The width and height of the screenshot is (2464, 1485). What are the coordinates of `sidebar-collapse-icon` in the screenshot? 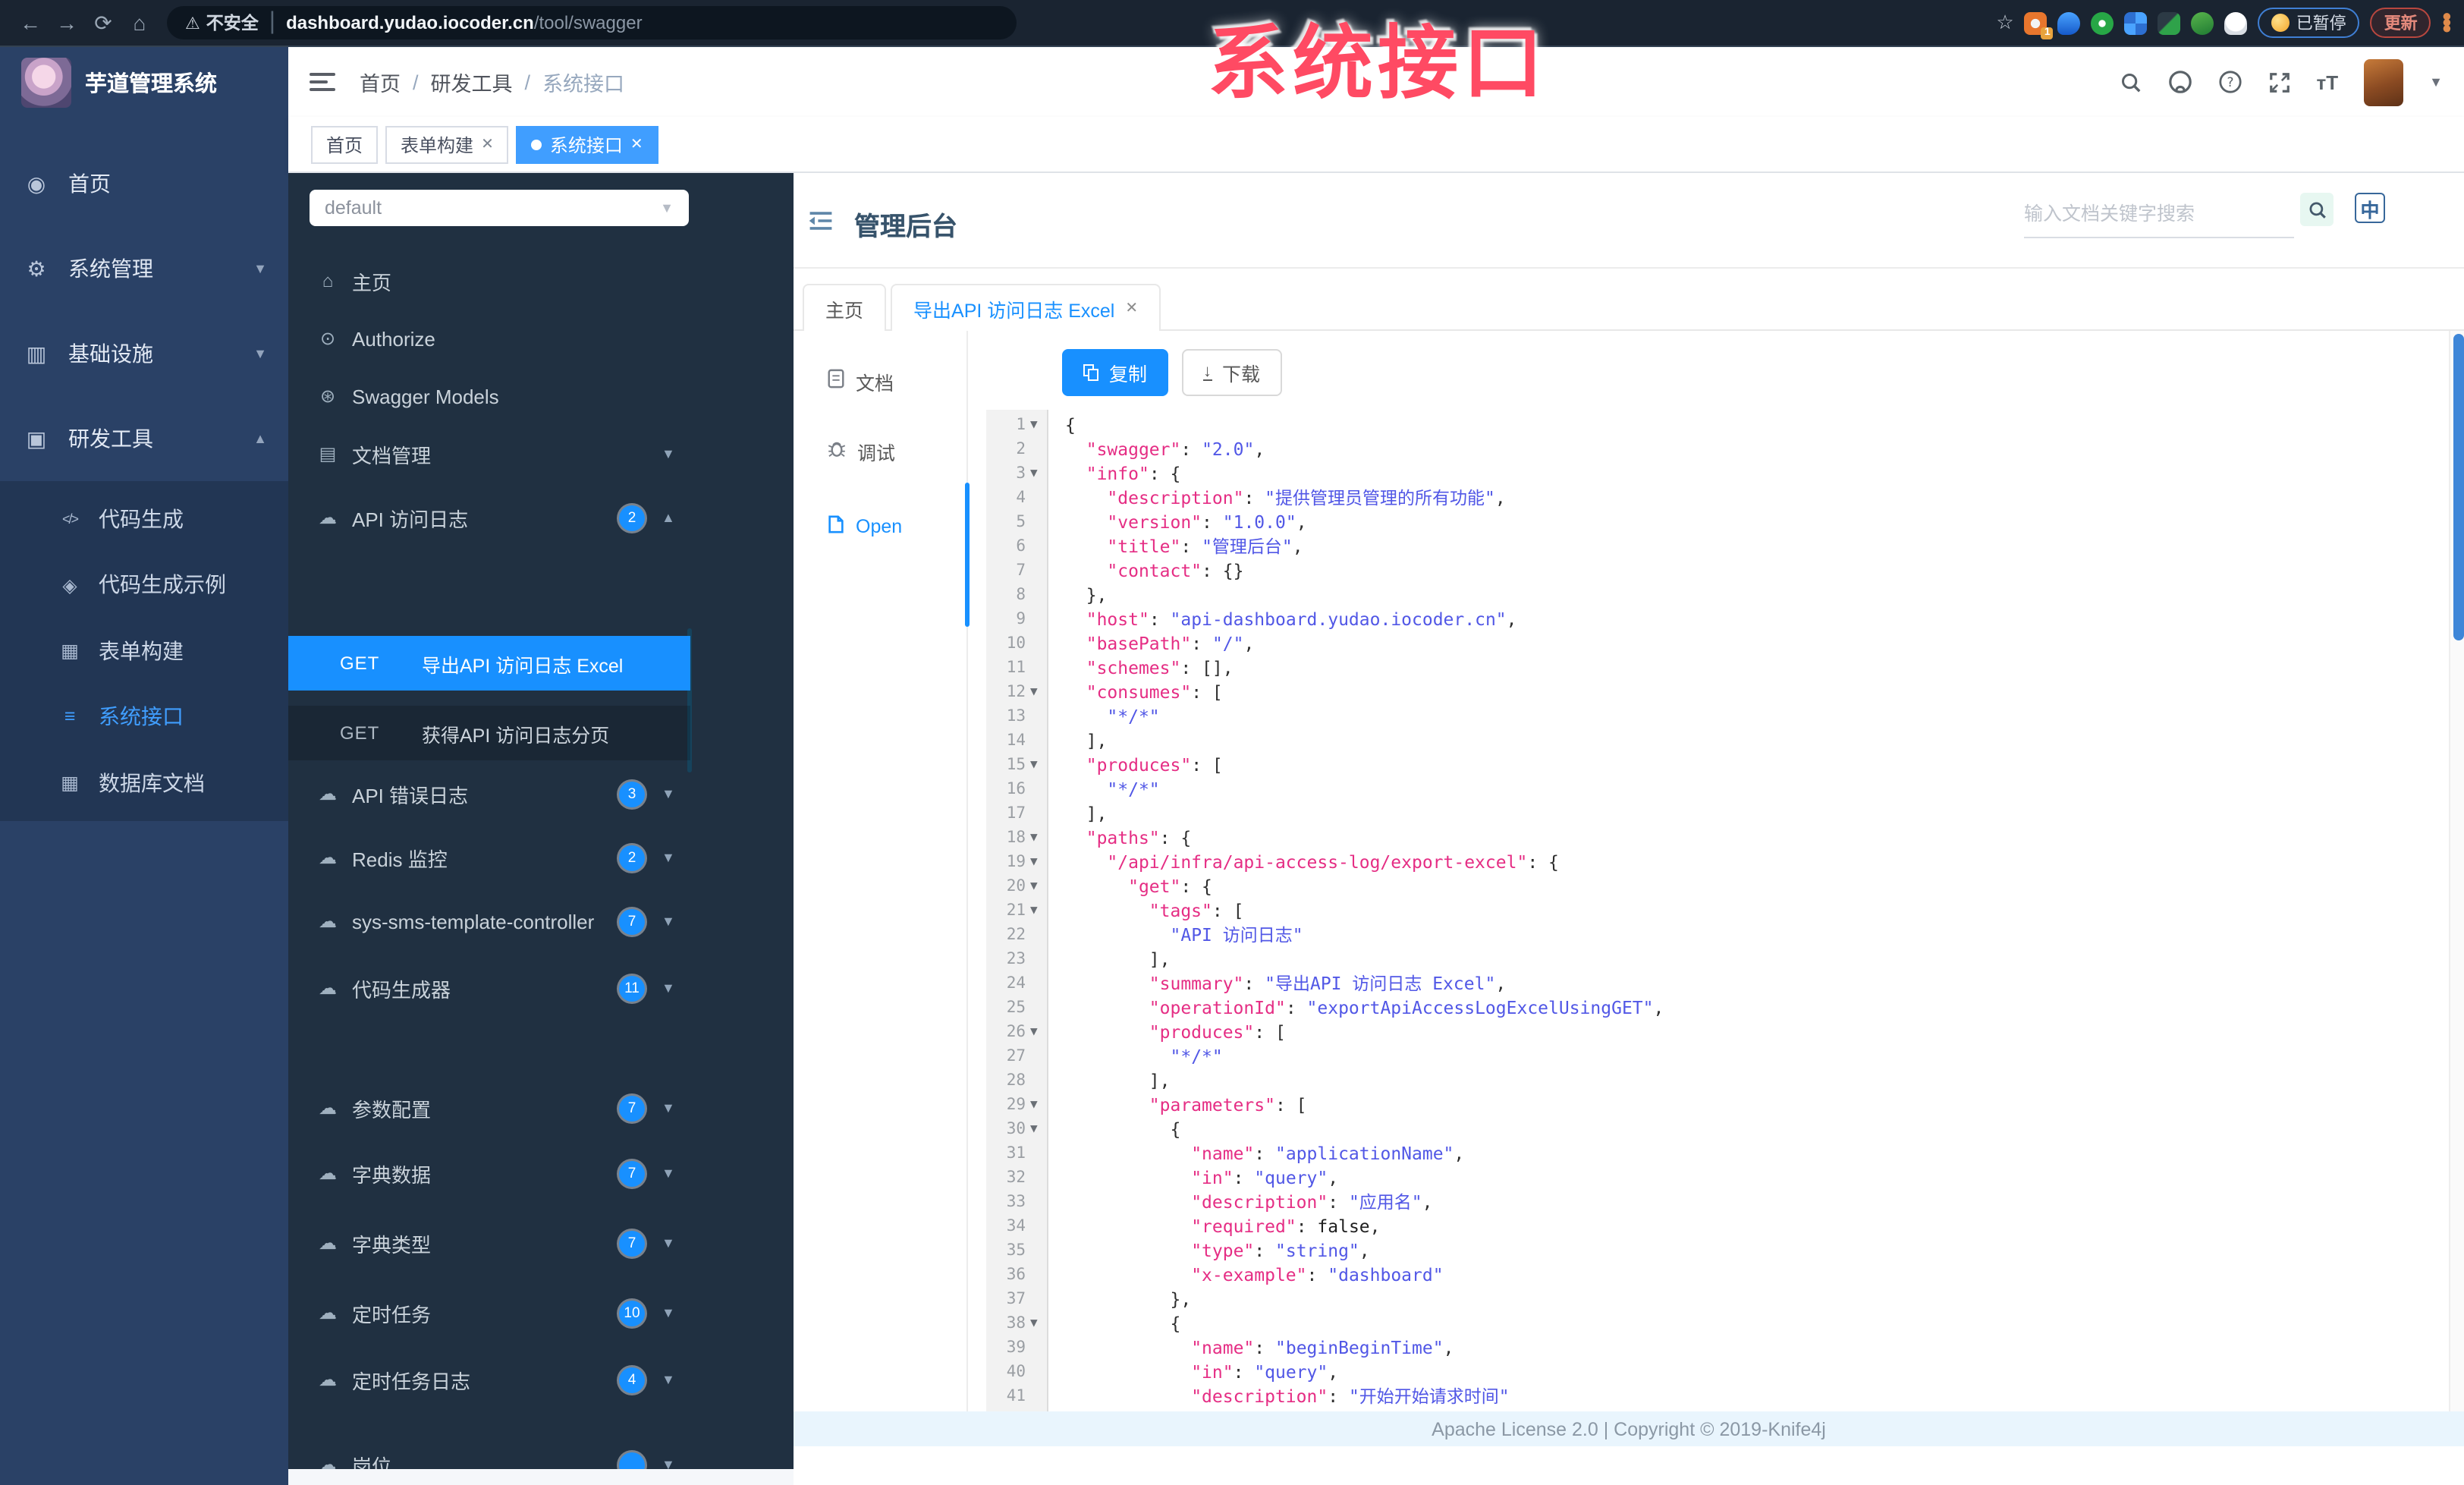 It's located at (322, 82).